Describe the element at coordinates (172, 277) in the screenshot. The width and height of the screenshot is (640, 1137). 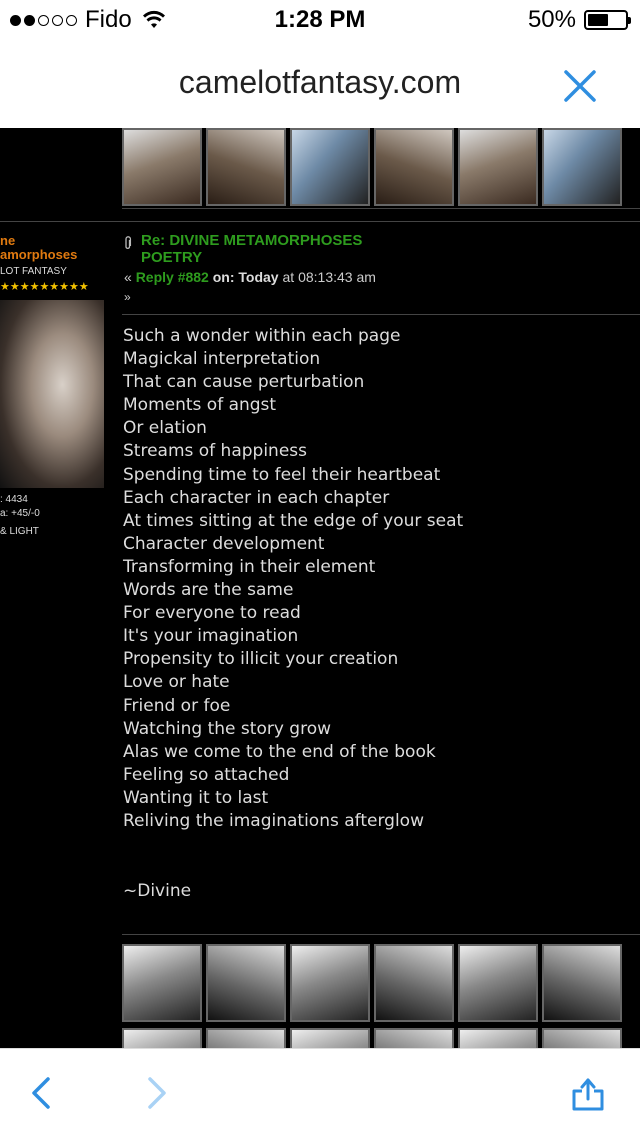
I see `reply-number: Reply #882` at that location.